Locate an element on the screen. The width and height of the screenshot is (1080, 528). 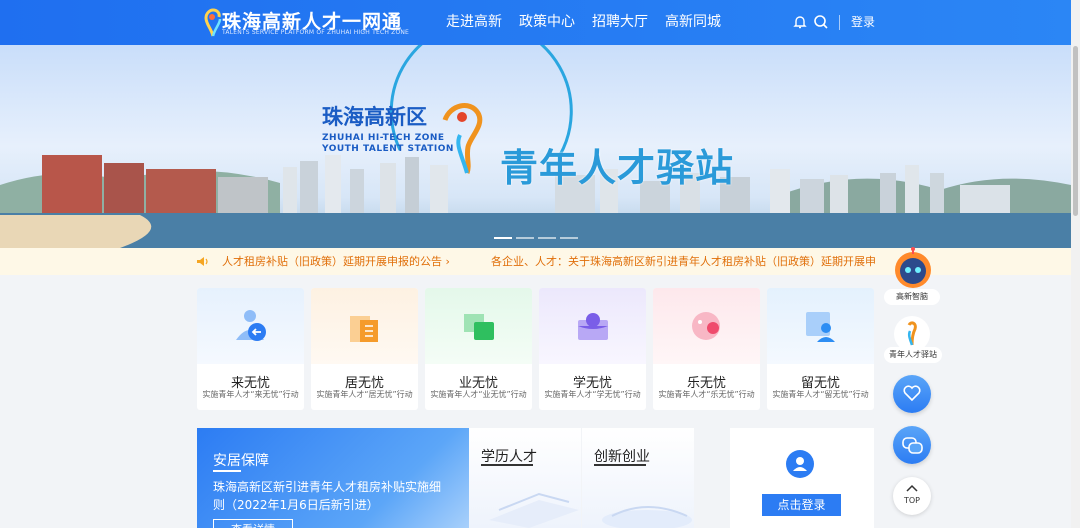
avatar is located at coordinates (800, 464).